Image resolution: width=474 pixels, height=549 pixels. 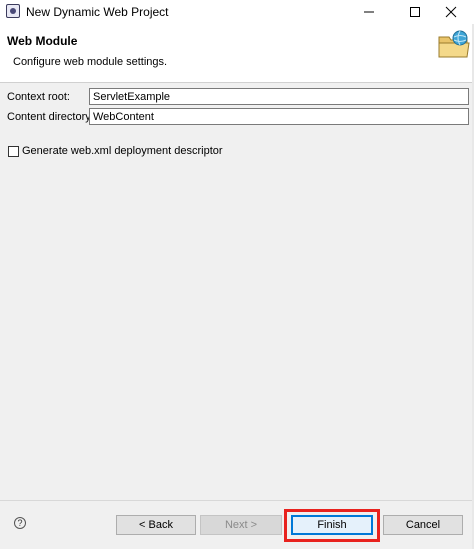 What do you see at coordinates (237, 500) in the screenshot?
I see `button-bar-divider` at bounding box center [237, 500].